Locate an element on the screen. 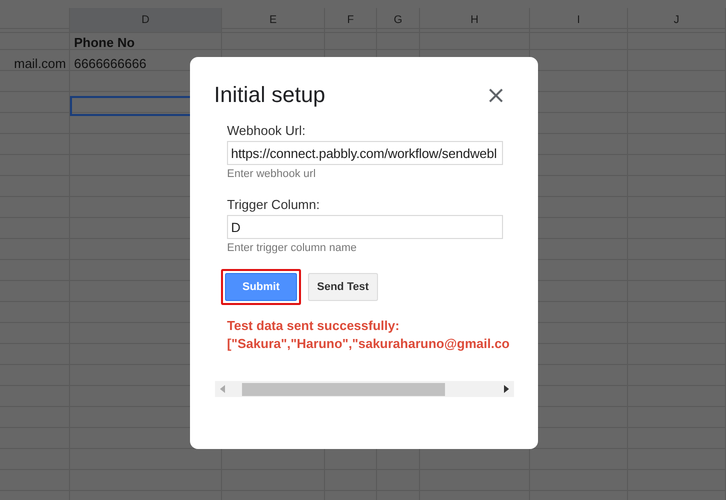  column-header: E is located at coordinates (273, 20).